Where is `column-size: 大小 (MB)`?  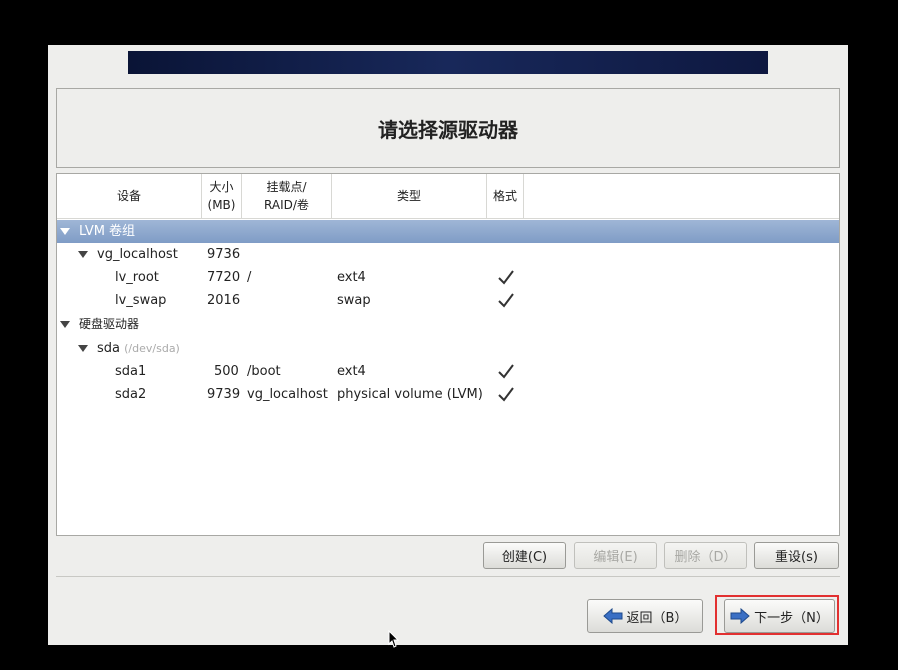
column-size: 大小 (MB) is located at coordinates (222, 196).